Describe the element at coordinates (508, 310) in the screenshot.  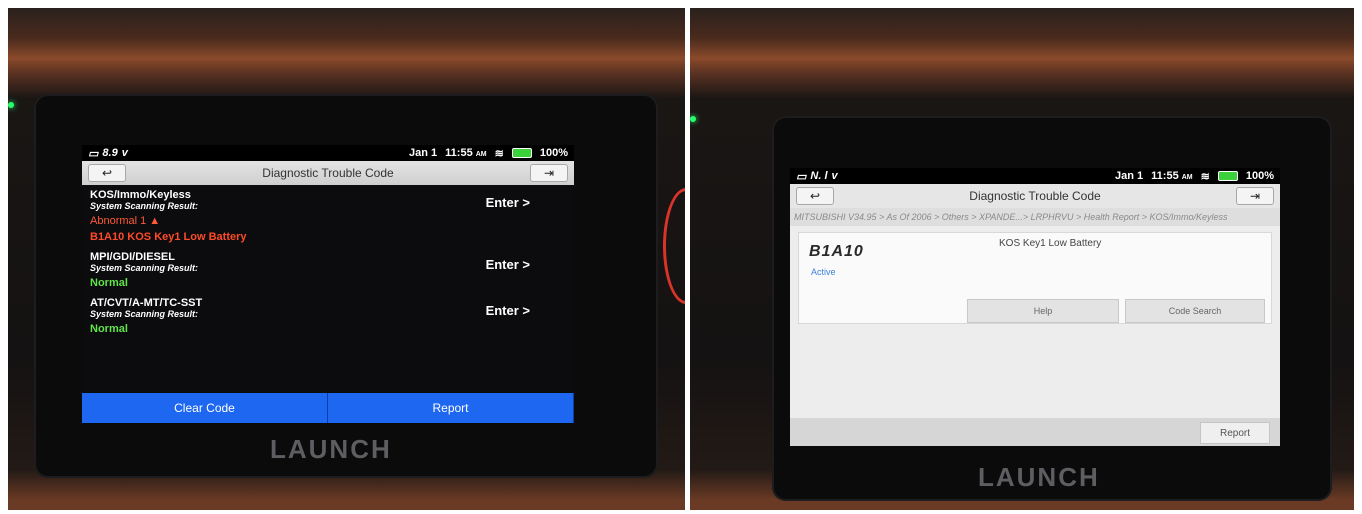
I see `enter-button-at: Enter >` at that location.